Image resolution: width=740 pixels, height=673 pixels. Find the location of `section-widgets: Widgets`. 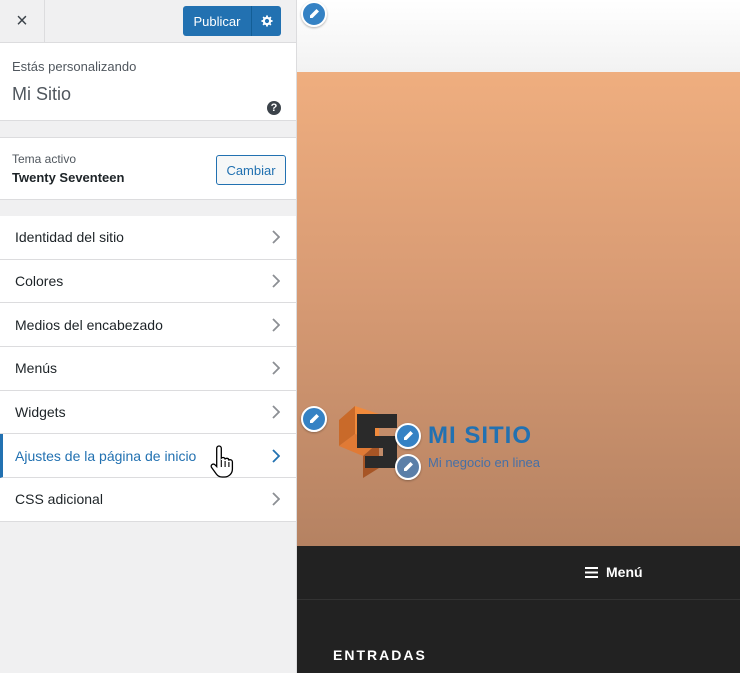

section-widgets: Widgets is located at coordinates (148, 412).